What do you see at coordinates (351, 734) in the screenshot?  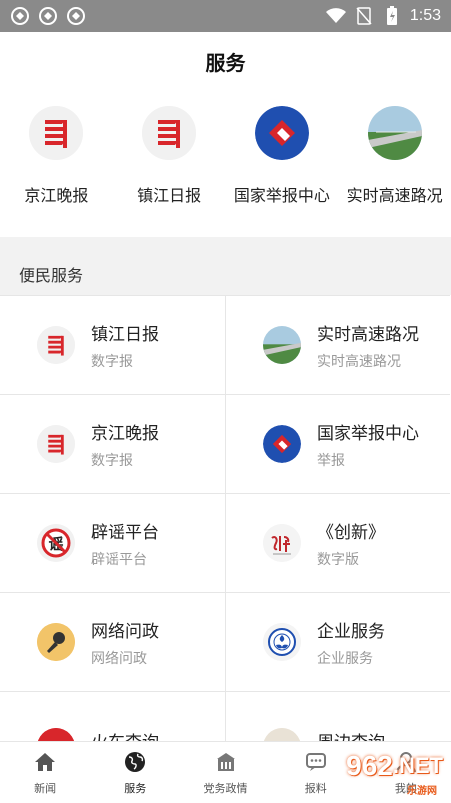 I see `service-title: 周边查询` at bounding box center [351, 734].